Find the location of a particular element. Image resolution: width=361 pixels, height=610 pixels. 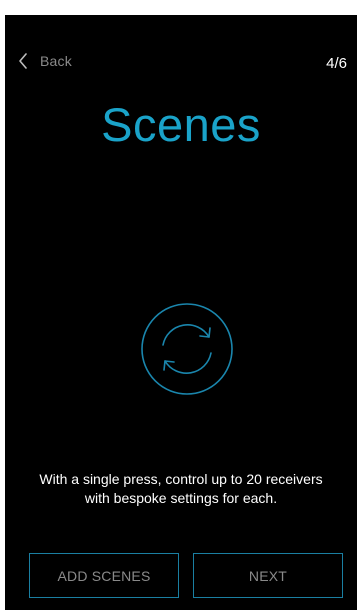

step-counter: 4/6 is located at coordinates (336, 63).